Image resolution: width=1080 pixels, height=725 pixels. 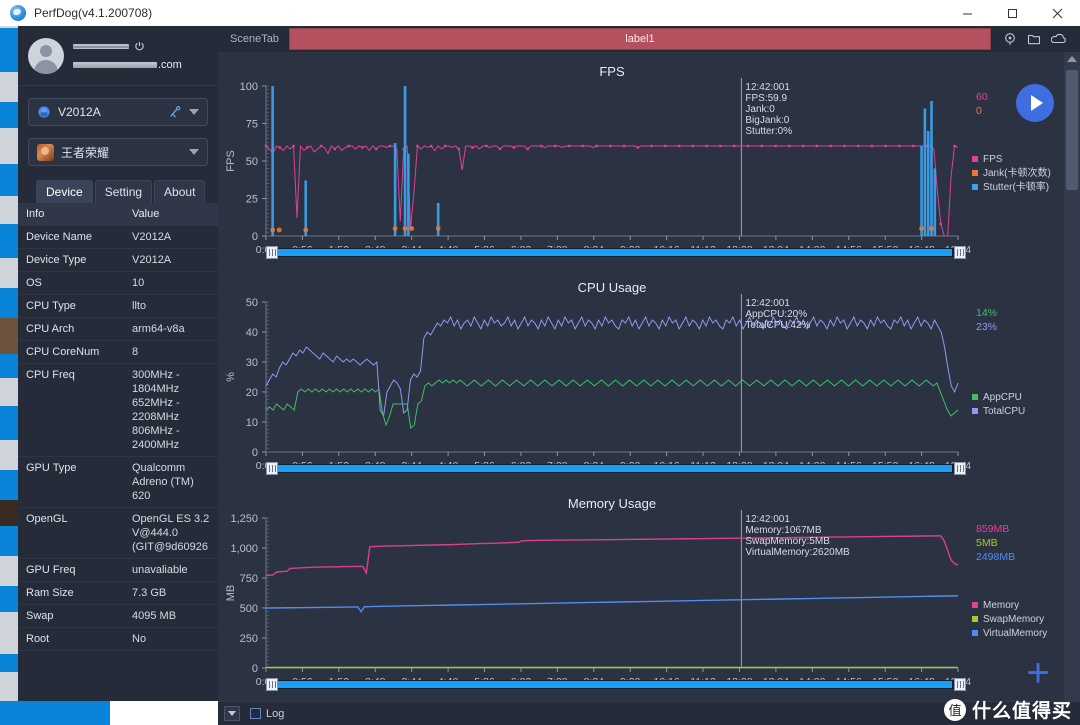 I want to click on series-VirtualMemory, so click(x=612, y=604).